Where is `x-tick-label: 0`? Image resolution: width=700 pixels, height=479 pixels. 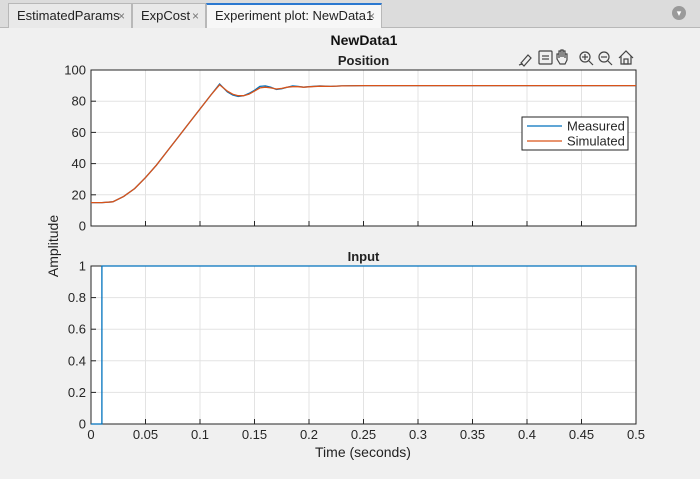 x-tick-label: 0 is located at coordinates (90, 434).